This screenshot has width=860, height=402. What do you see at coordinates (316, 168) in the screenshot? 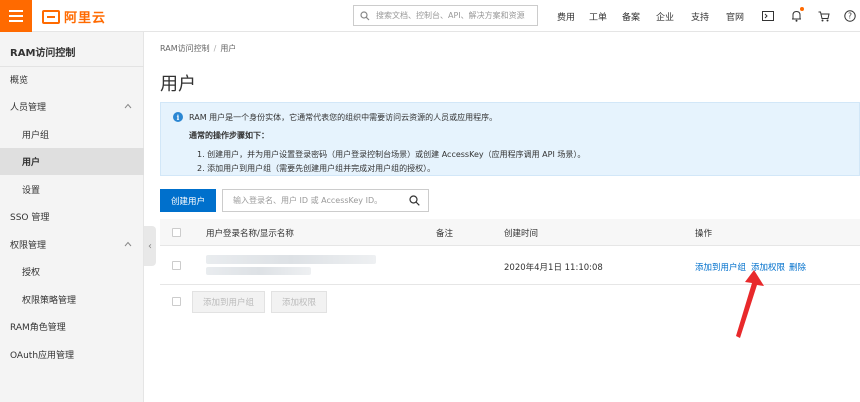
I see `info-step-2: 2. 添加用户到用户组（需要先创建用户组并完成对用户组的授权）。` at bounding box center [316, 168].